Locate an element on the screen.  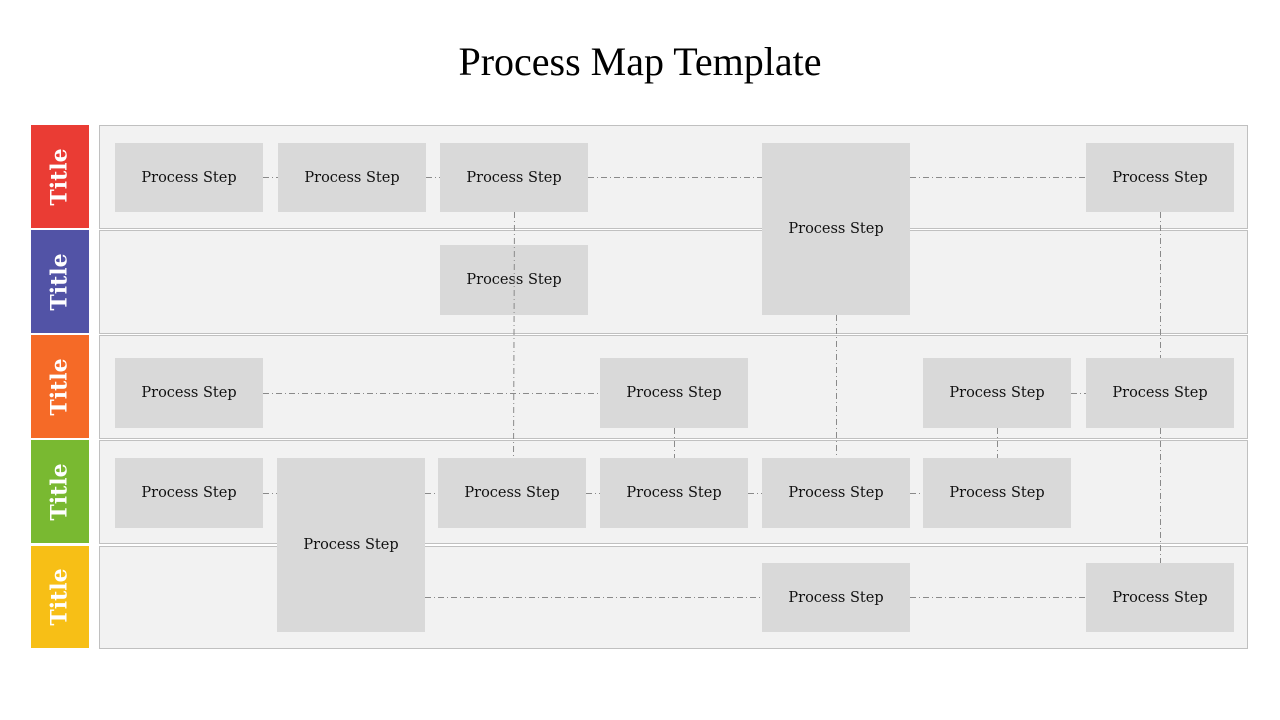
lane-label-1: Title is located at coordinates (60, 176).